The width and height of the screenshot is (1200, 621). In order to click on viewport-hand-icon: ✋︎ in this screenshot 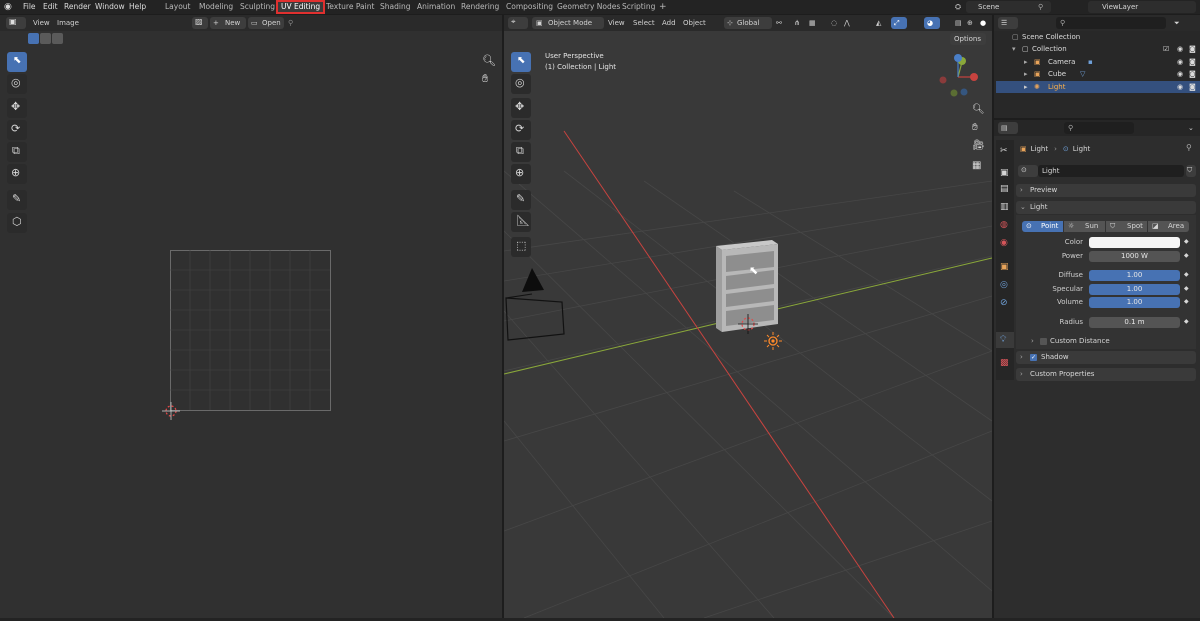, I will do `click(975, 127)`.